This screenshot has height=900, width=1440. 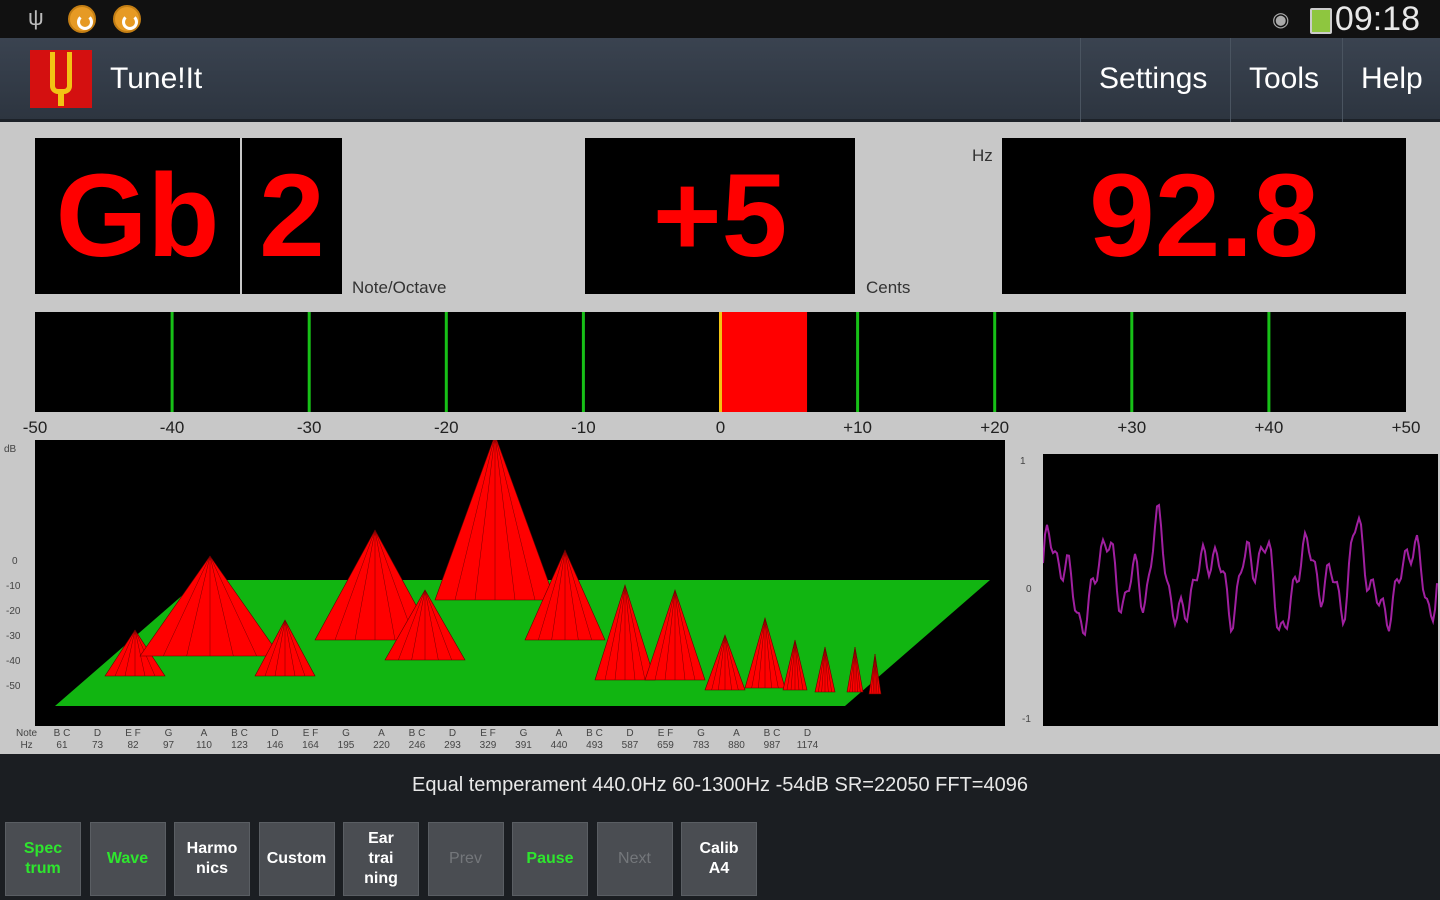 What do you see at coordinates (35, 427) in the screenshot?
I see `cents-tick-label: -50` at bounding box center [35, 427].